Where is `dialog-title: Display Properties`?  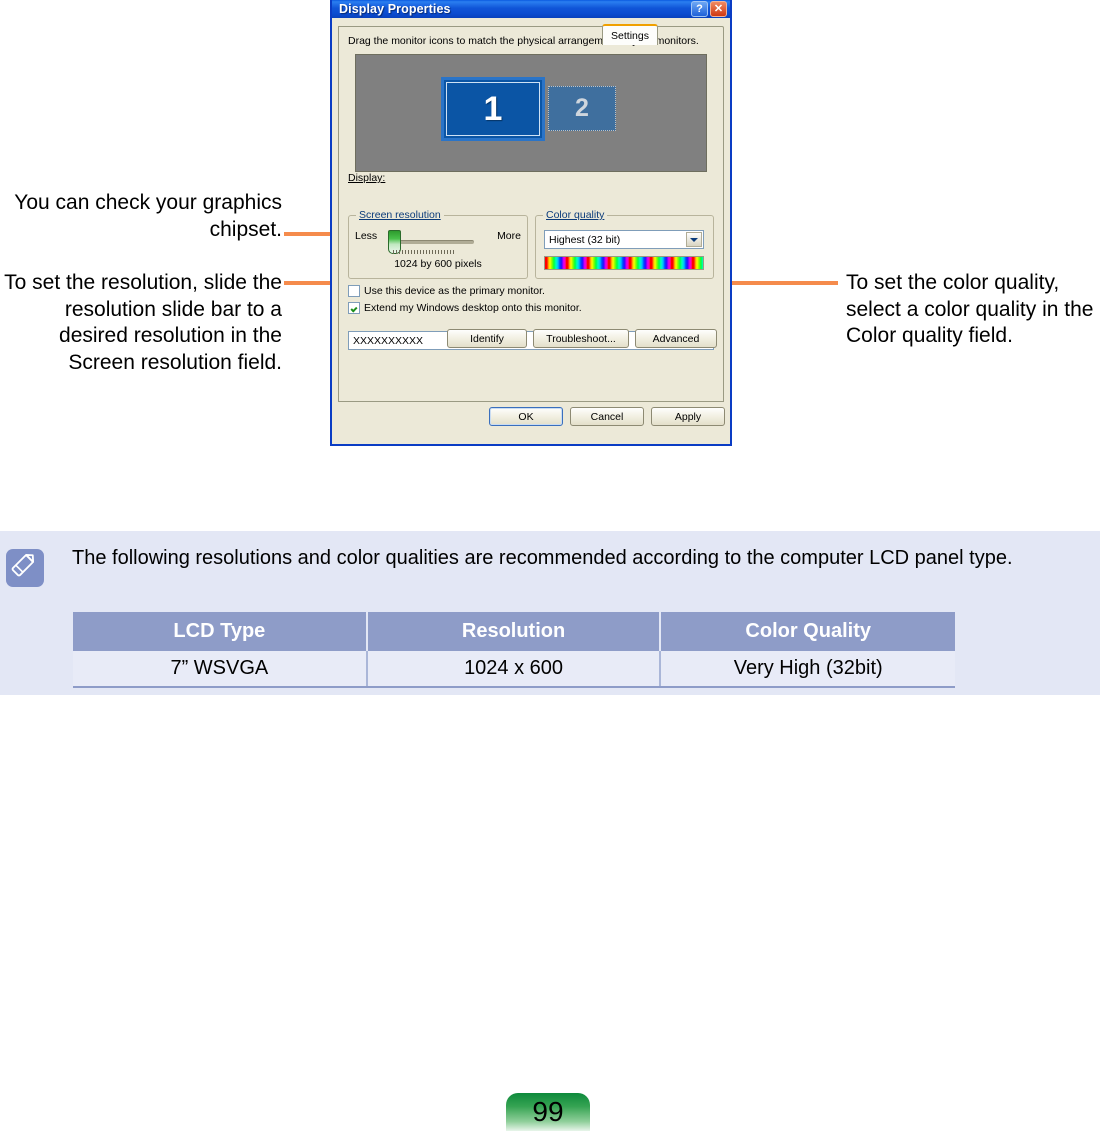
dialog-title: Display Properties is located at coordinates (395, 9).